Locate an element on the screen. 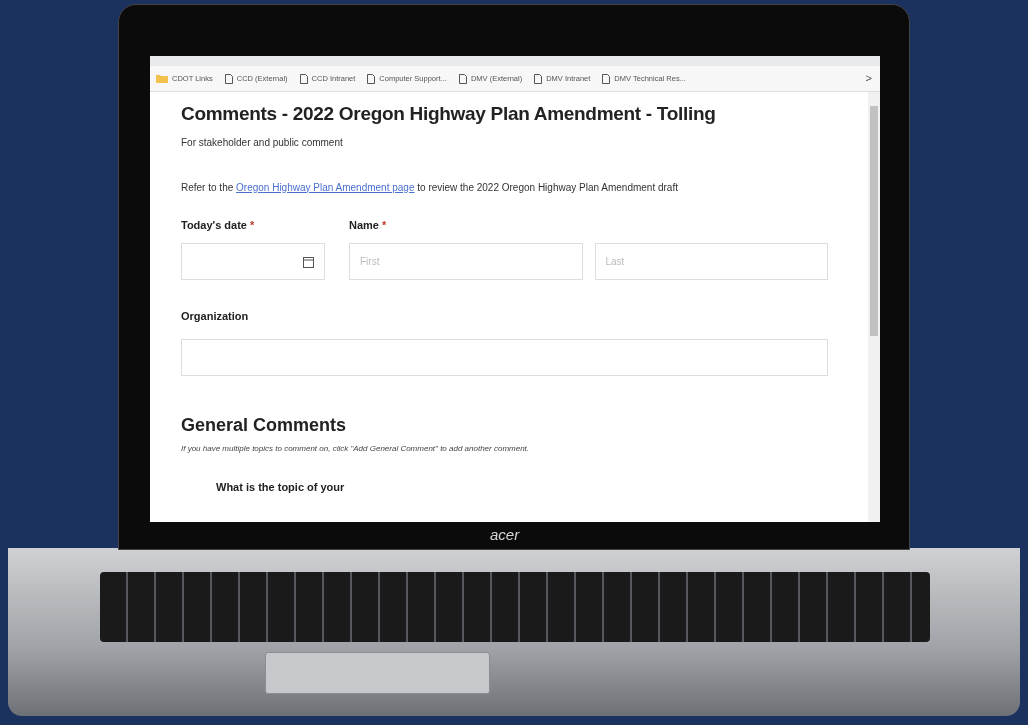 The height and width of the screenshot is (725, 1028). field-label: Today's date * is located at coordinates (218, 225).